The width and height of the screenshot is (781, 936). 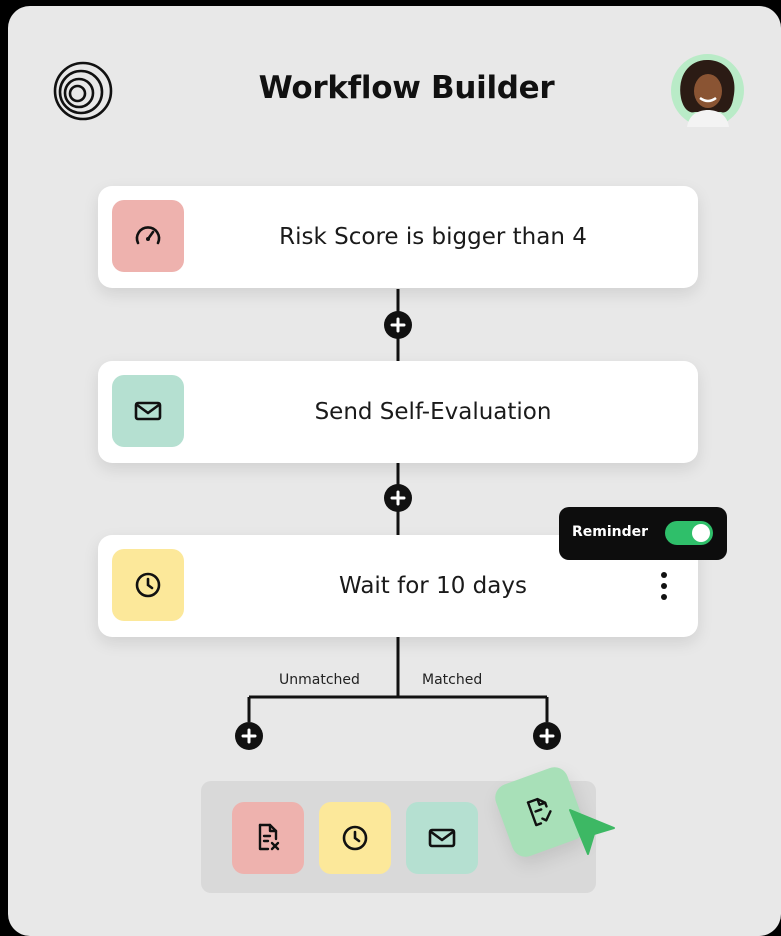 I want to click on add-step-unmatched-button, so click(x=249, y=736).